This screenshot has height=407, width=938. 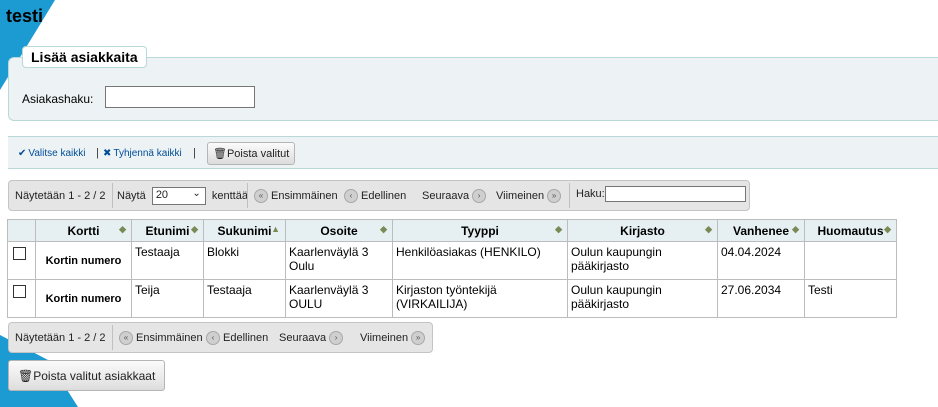 I want to click on patron-search-label: Asiakashaku:, so click(x=58, y=99).